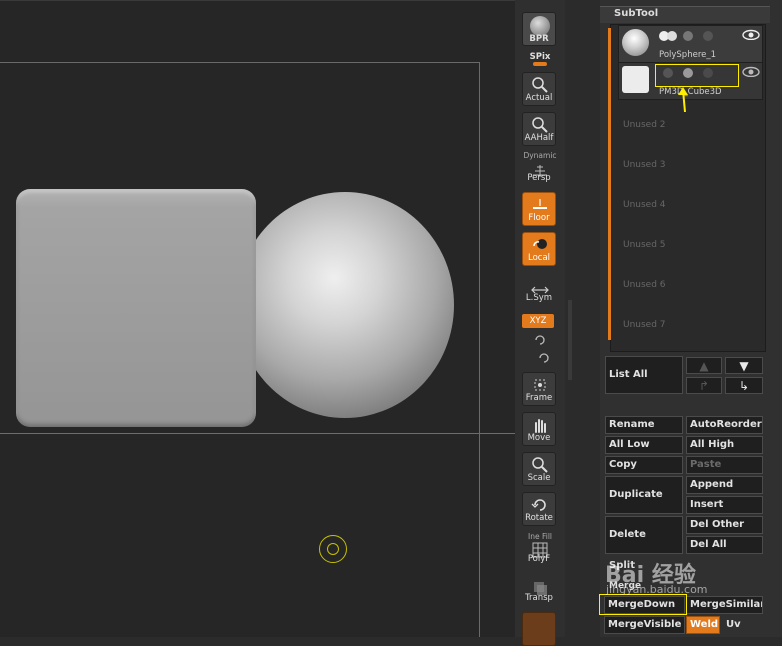  I want to click on floor-label: Floor, so click(539, 218).